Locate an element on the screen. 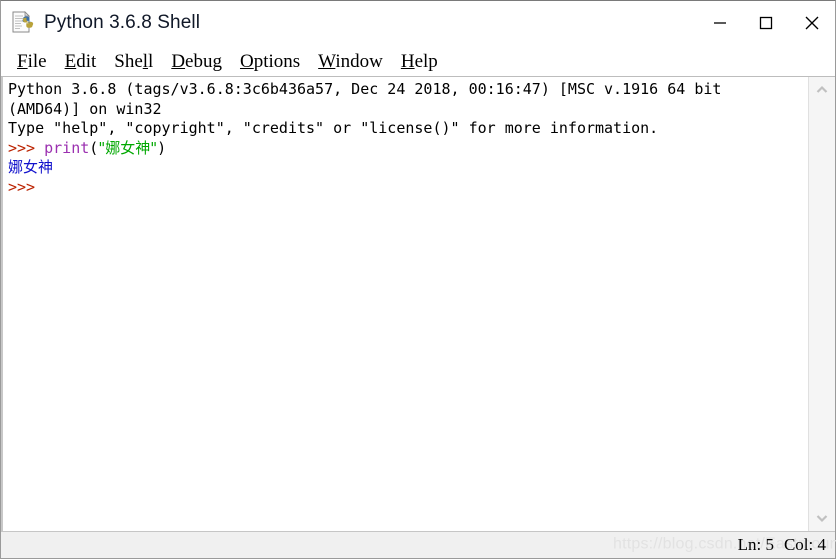 The height and width of the screenshot is (559, 836). chevron-down-icon is located at coordinates (822, 519).